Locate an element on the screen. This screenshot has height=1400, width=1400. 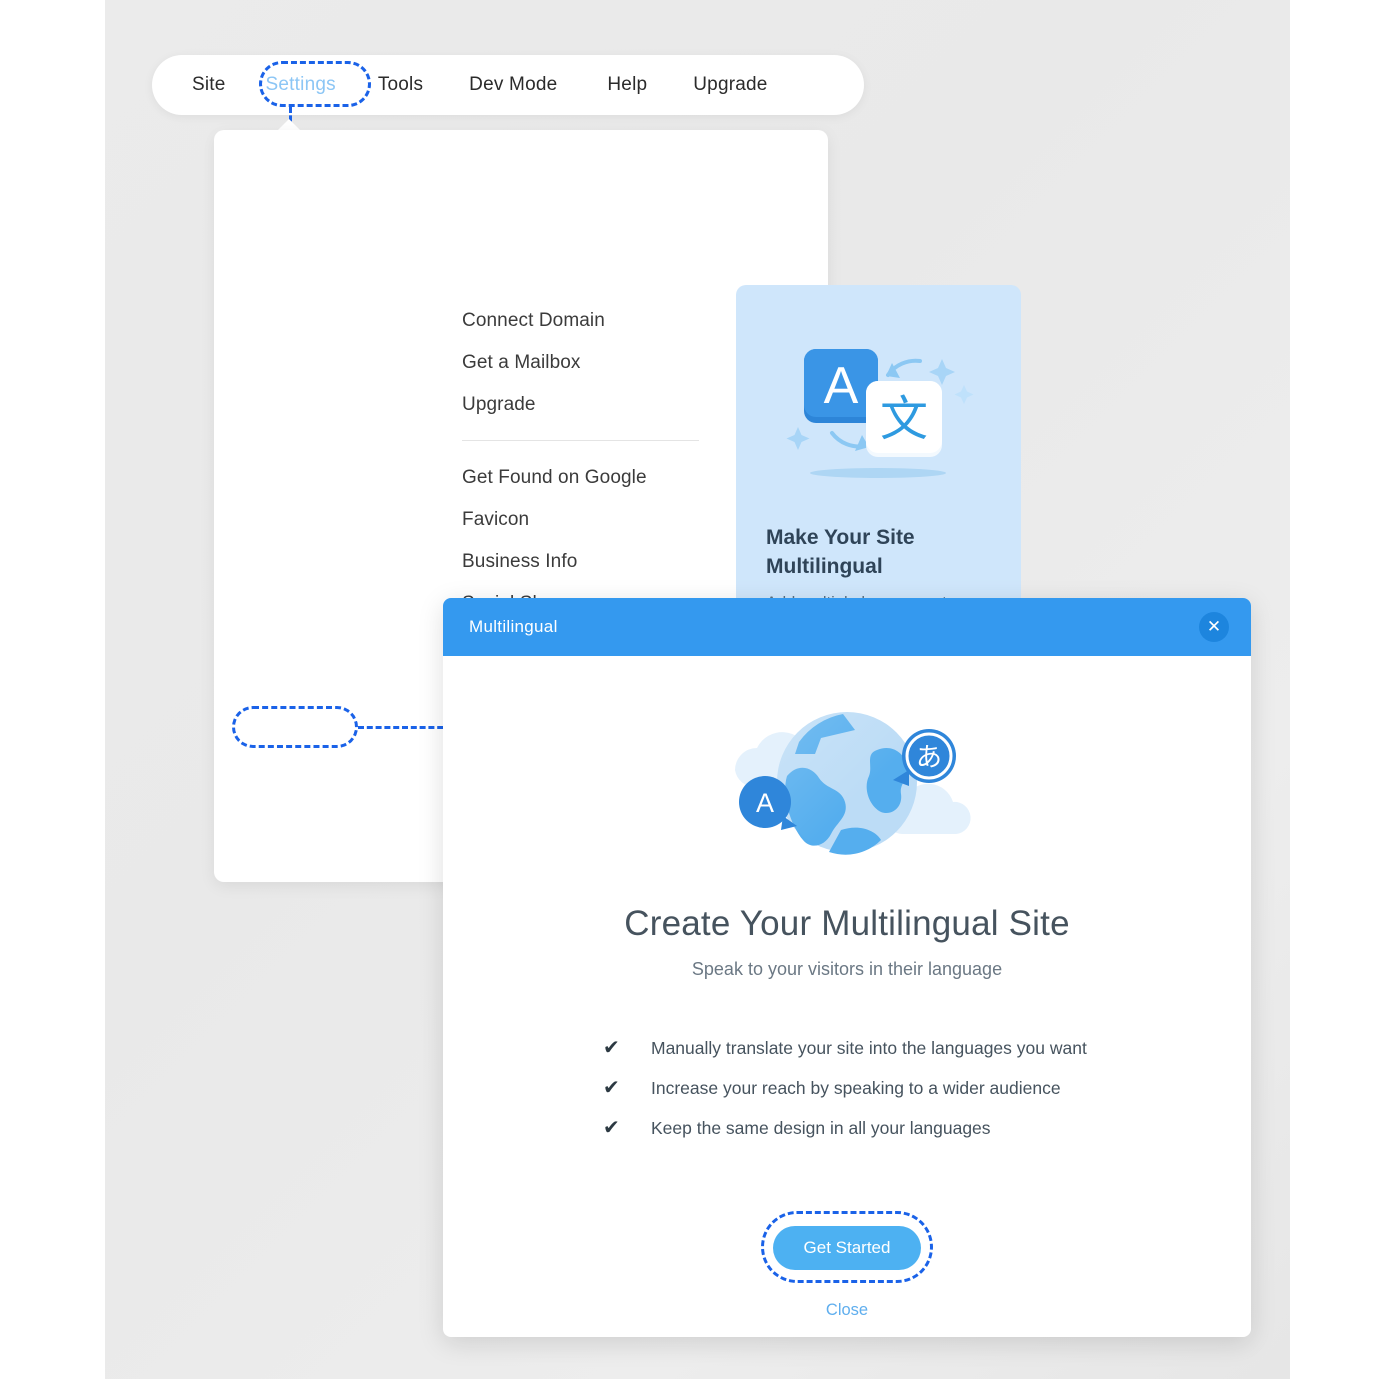
nav-item-tools: Tools is located at coordinates (400, 85).